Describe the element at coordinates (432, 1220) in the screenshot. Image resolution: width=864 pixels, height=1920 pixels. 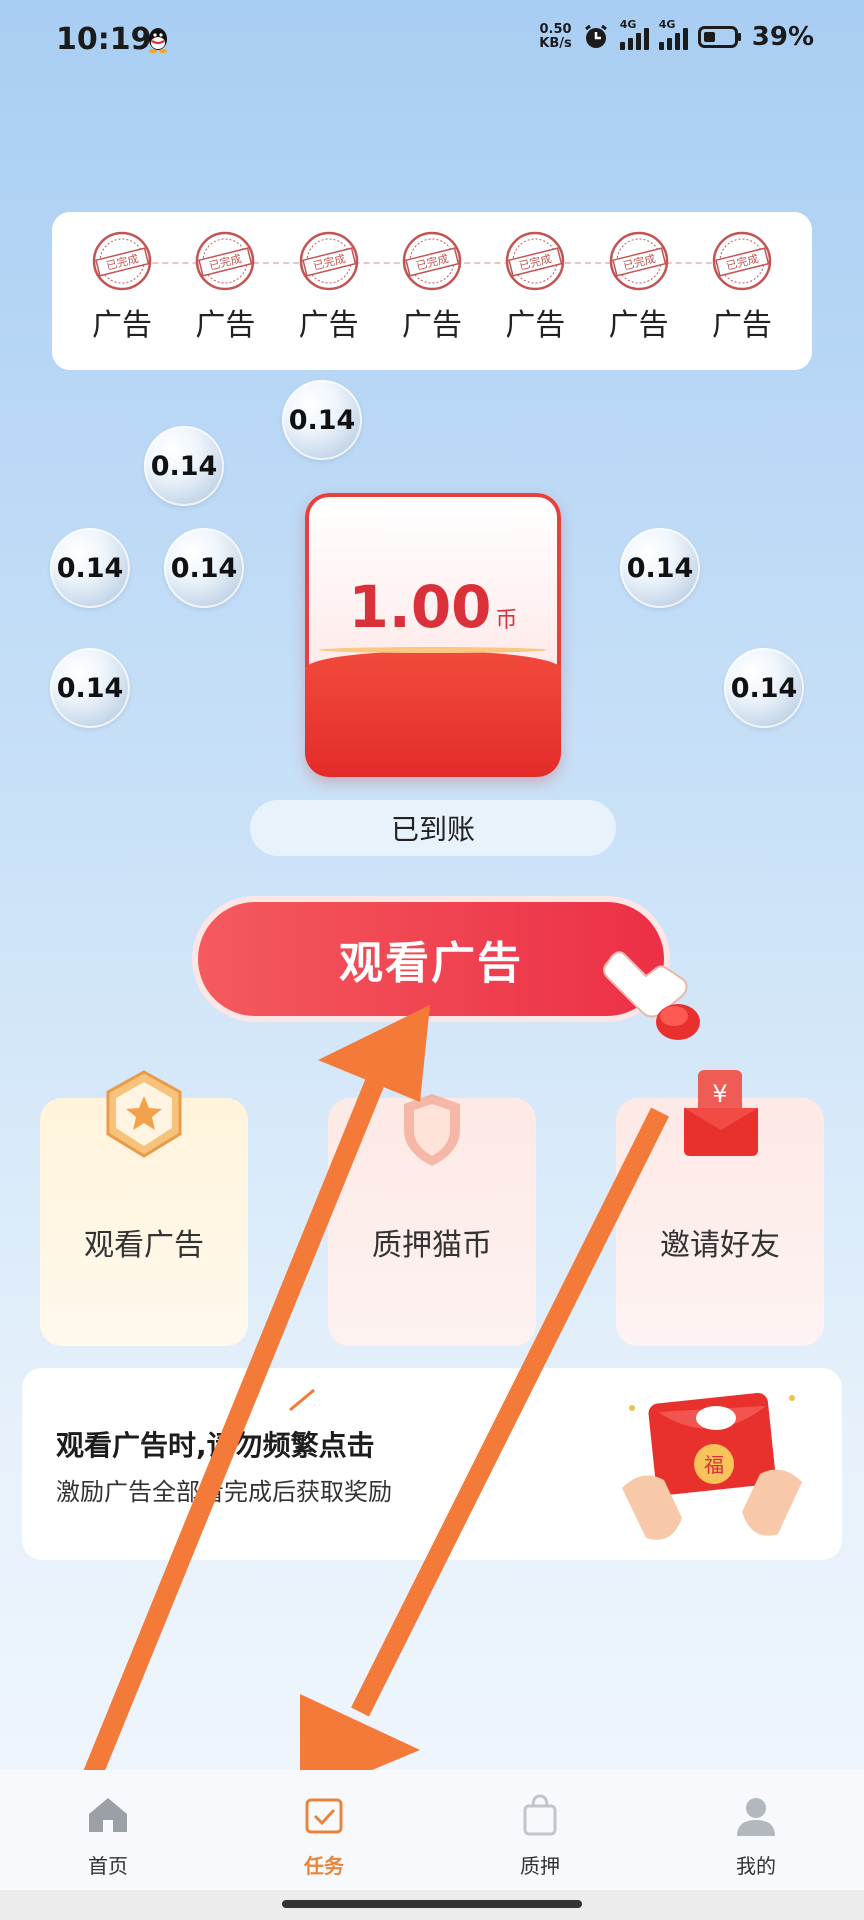
I see `feature-stake-card: 质押猫币` at that location.